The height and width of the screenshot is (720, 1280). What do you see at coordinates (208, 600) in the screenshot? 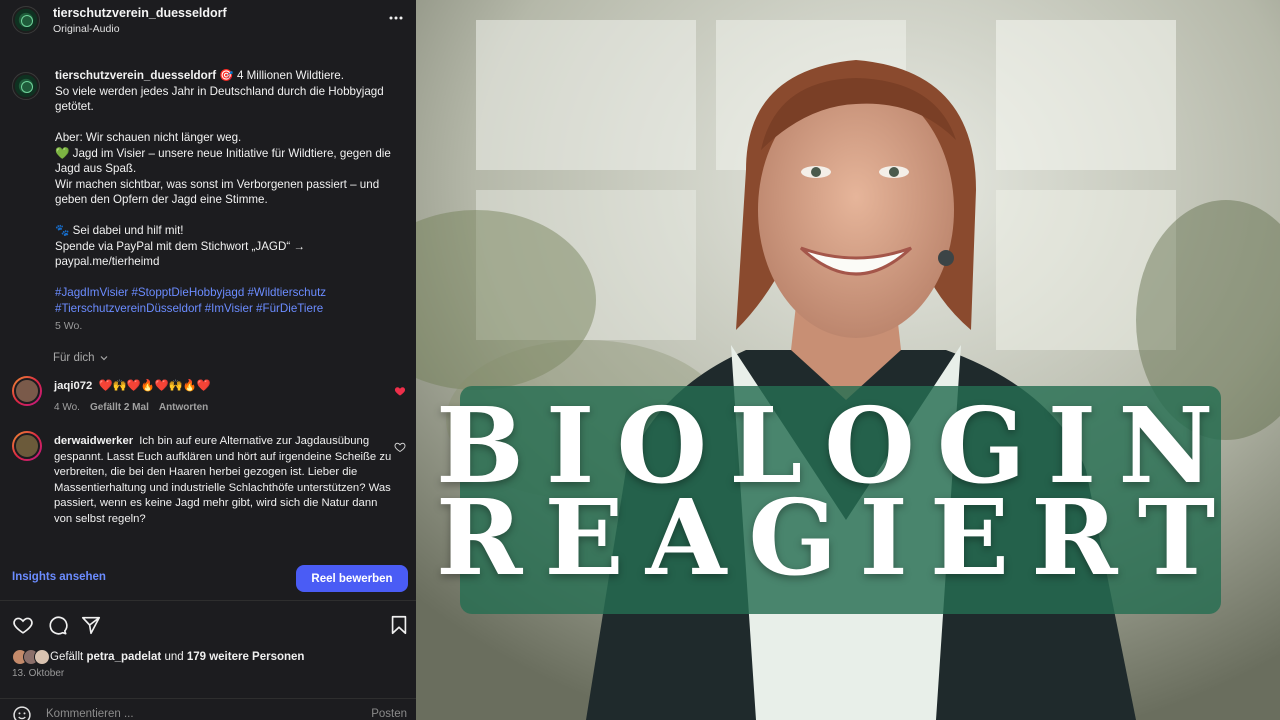
I see `divider` at bounding box center [208, 600].